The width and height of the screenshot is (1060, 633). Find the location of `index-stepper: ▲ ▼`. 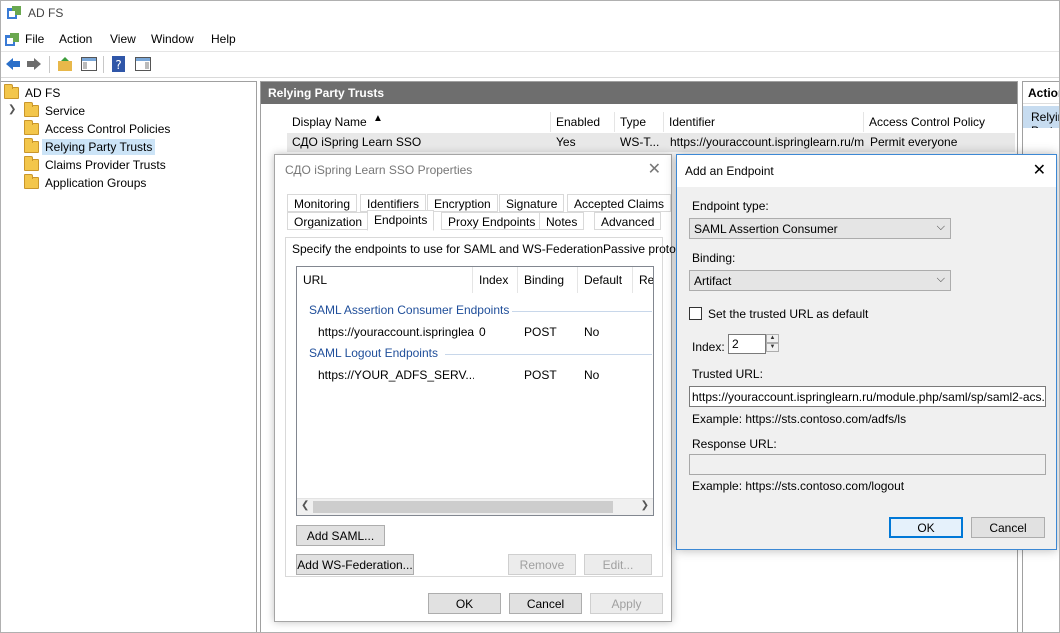

index-stepper: ▲ ▼ is located at coordinates (772, 344).